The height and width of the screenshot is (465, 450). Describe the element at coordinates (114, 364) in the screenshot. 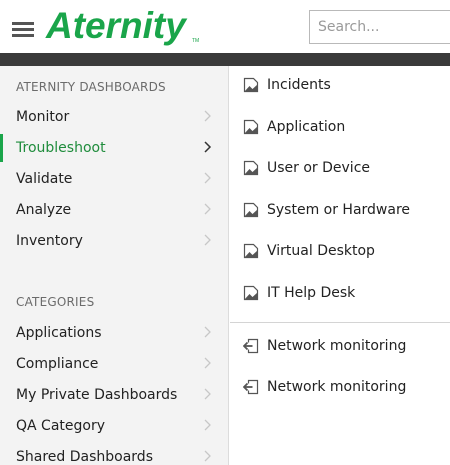

I see `sidebar-item-compliance: Compliance` at that location.